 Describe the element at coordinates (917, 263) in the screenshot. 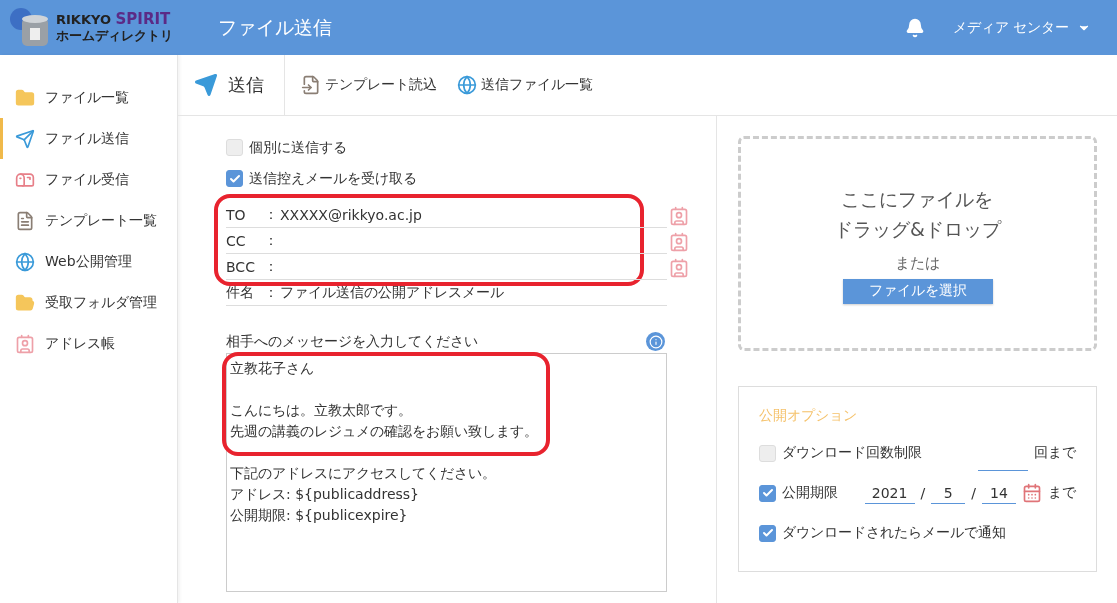

I see `or-text: または` at that location.